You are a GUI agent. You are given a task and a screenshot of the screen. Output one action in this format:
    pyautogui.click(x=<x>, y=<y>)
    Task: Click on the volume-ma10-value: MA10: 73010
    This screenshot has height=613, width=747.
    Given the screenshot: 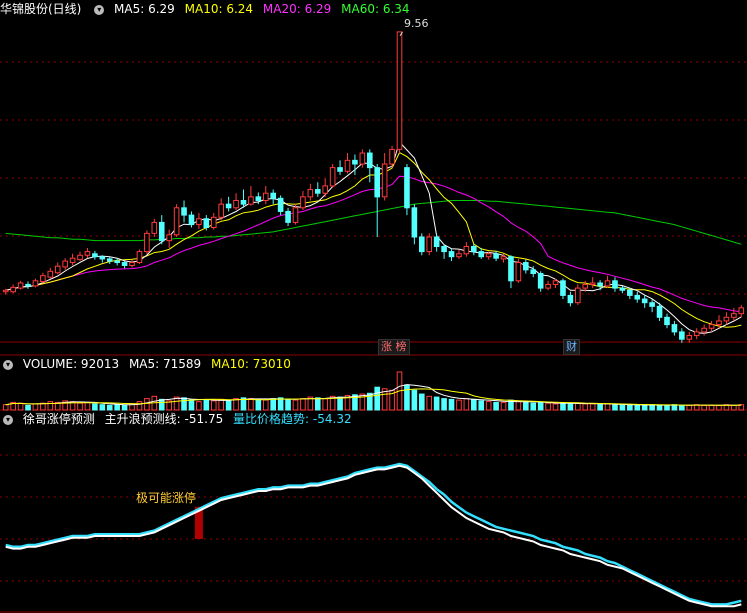 What is the action you would take?
    pyautogui.click(x=251, y=364)
    